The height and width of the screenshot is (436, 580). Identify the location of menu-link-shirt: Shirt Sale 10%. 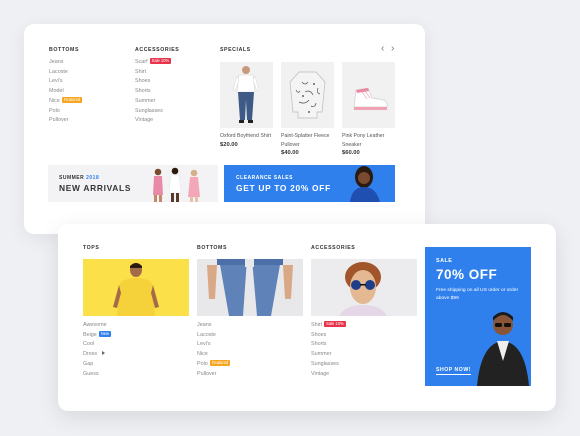
(328, 326).